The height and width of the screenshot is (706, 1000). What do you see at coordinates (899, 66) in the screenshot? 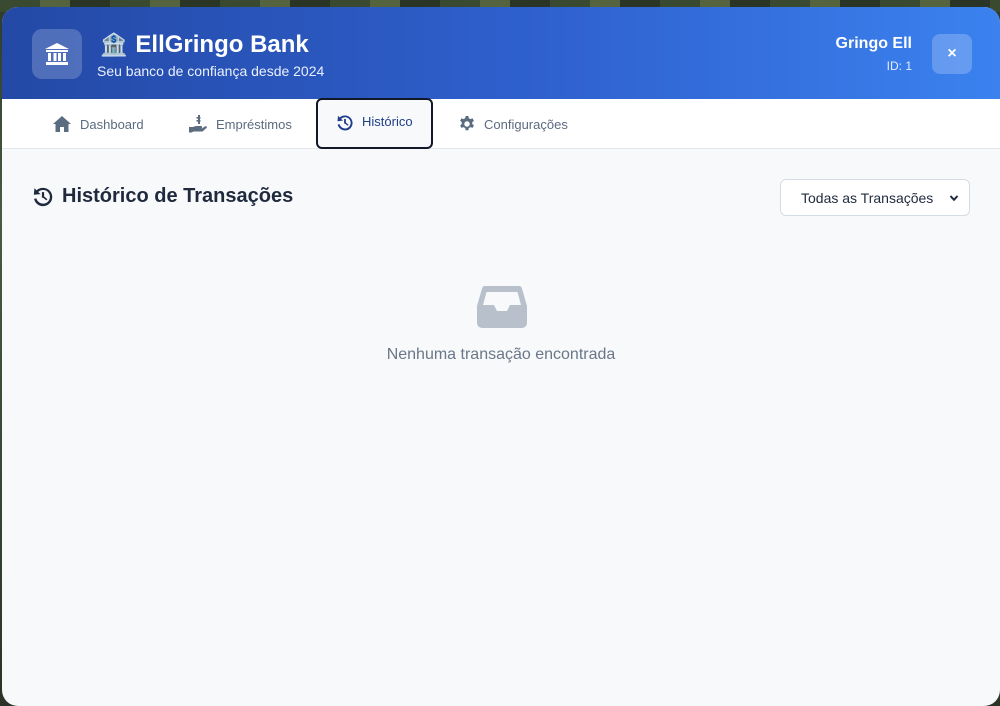
I see `user-id: ID: 1` at bounding box center [899, 66].